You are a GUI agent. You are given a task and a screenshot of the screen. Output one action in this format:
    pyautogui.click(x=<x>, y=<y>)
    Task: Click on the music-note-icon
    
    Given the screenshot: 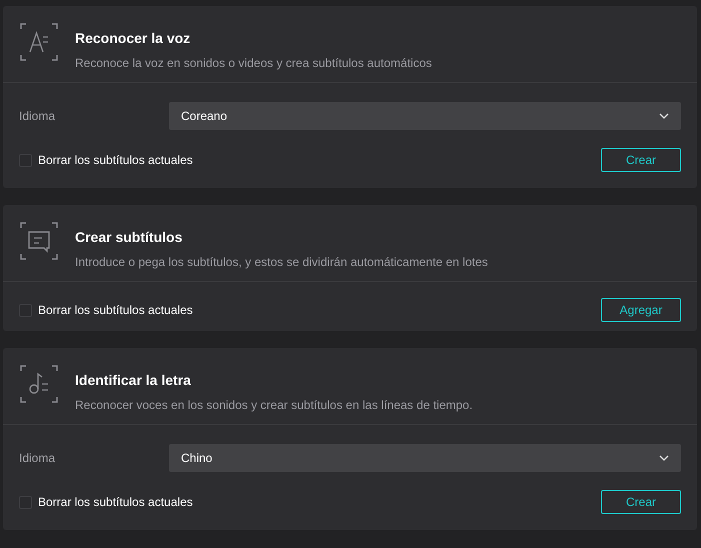 What is the action you would take?
    pyautogui.click(x=39, y=384)
    